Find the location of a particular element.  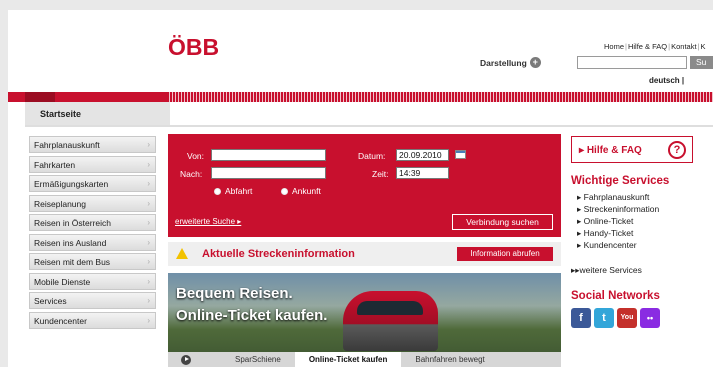

sidebar-item-label: Reisen ins Ausland is located at coordinates (70, 242).